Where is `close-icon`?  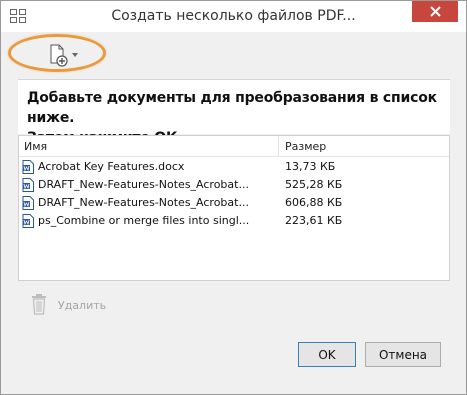 close-icon is located at coordinates (435, 11).